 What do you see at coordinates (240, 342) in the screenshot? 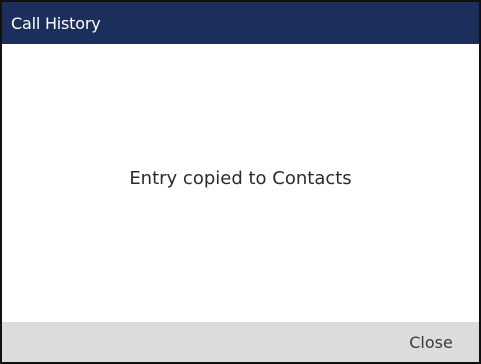
I see `softkey-bar: Close` at bounding box center [240, 342].